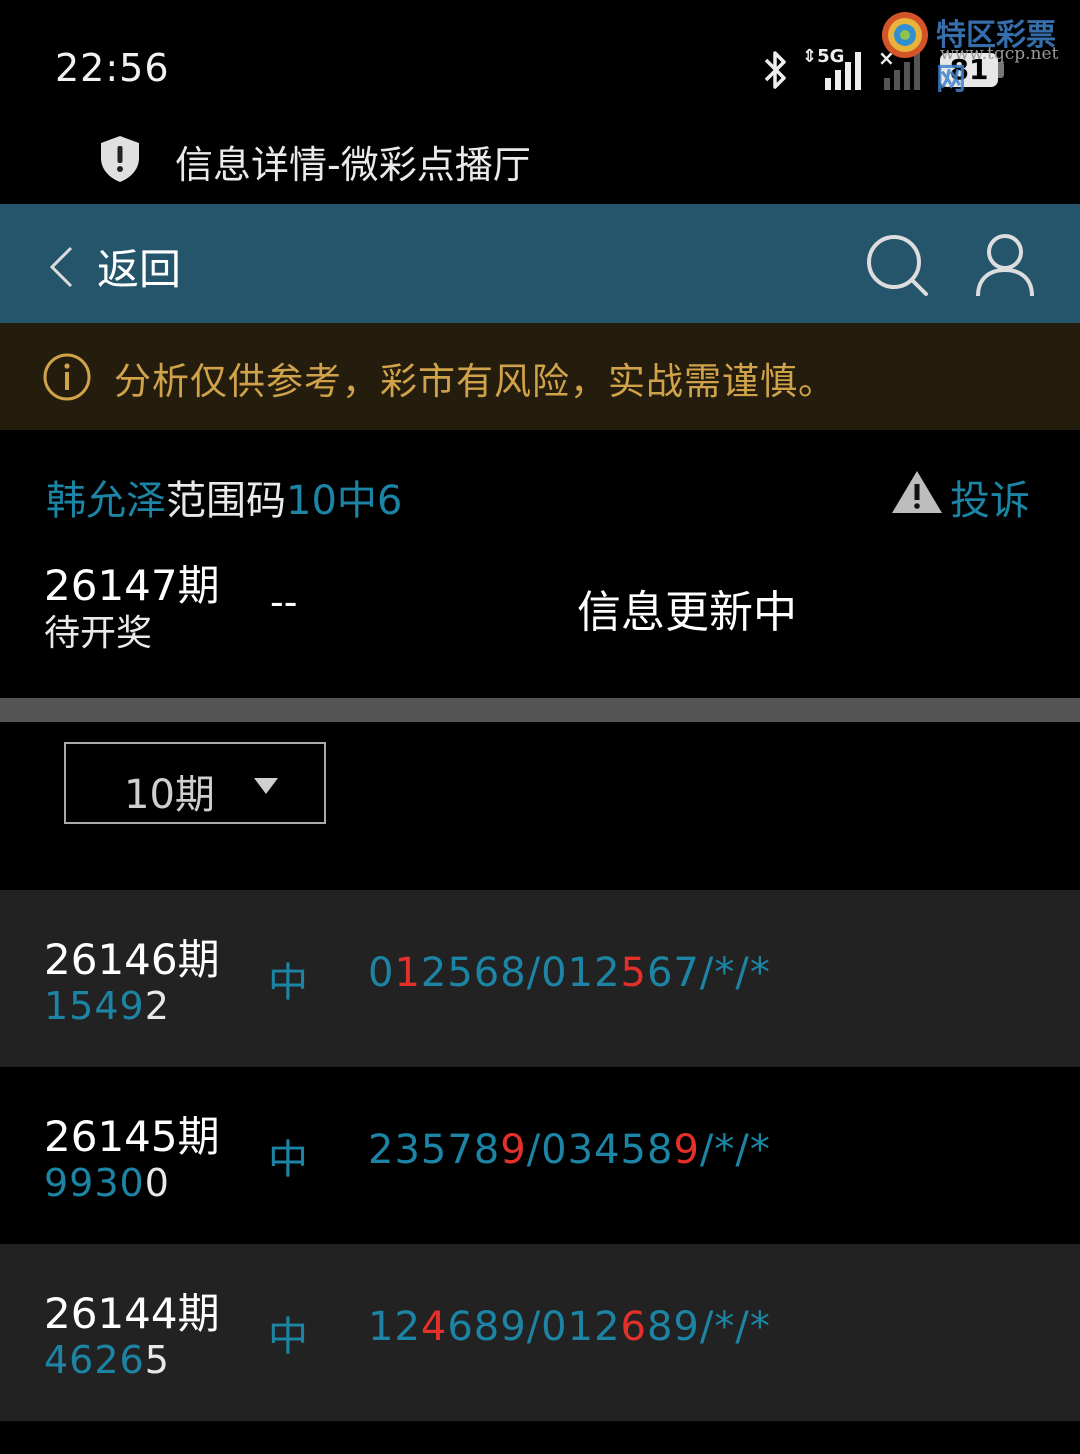 Image resolution: width=1080 pixels, height=1454 pixels. What do you see at coordinates (540, 65) in the screenshot?
I see `status-bar: 22:56 ⇕5G × 81 特区彩票网 www.tqcp.net` at bounding box center [540, 65].